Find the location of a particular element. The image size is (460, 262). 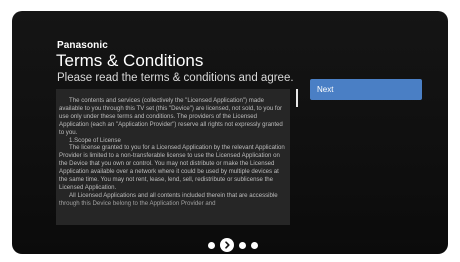

chevron-right-icon is located at coordinates (227, 245).